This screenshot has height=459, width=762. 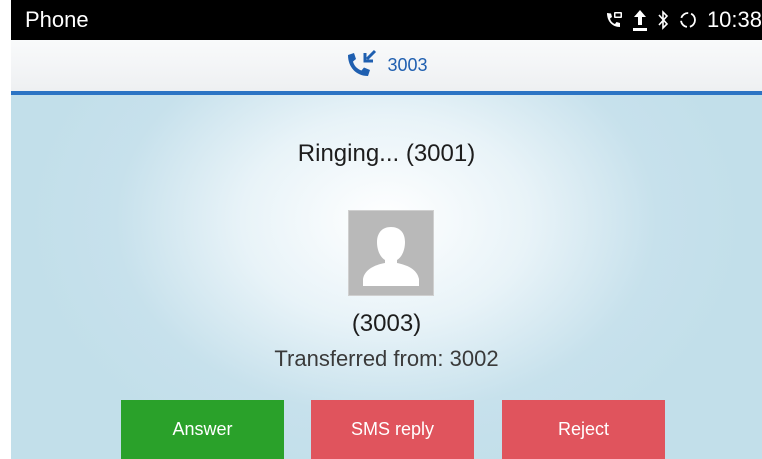 What do you see at coordinates (57, 19) in the screenshot?
I see `app-title: Phone` at bounding box center [57, 19].